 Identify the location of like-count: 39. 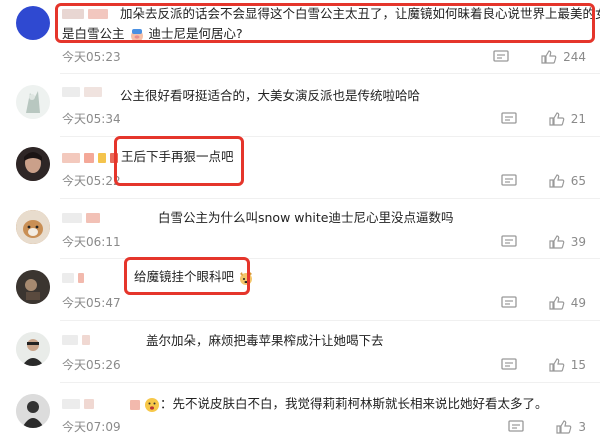
(578, 242).